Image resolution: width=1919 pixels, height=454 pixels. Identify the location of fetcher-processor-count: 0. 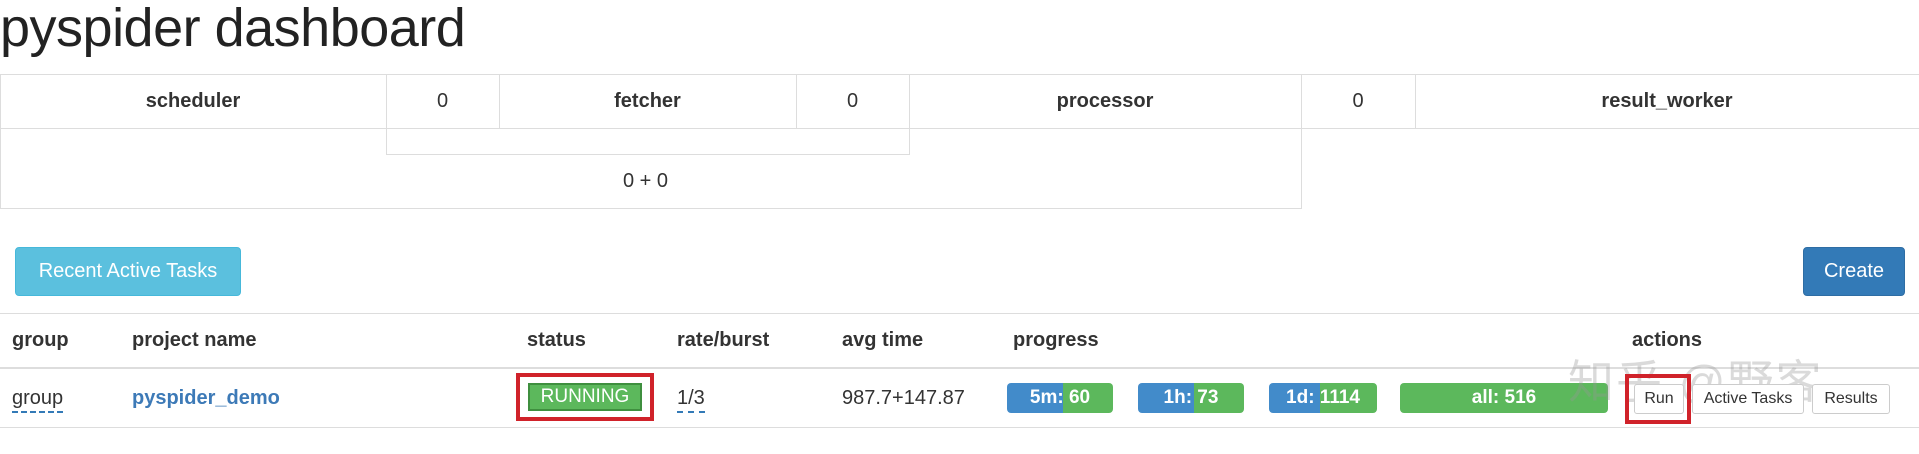
(852, 100).